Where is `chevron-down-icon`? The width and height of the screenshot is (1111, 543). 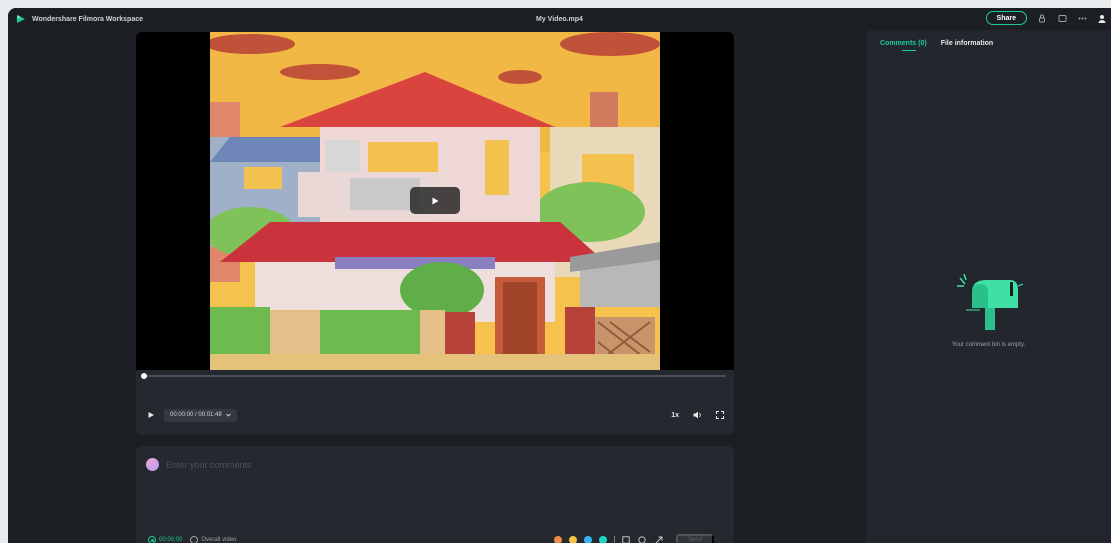
chevron-down-icon is located at coordinates (228, 415).